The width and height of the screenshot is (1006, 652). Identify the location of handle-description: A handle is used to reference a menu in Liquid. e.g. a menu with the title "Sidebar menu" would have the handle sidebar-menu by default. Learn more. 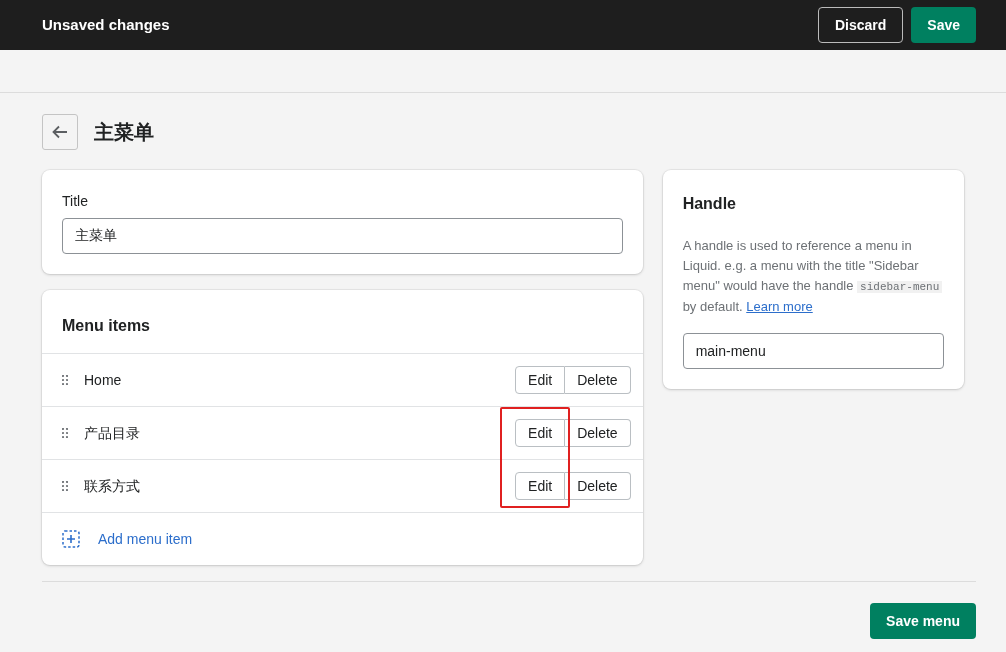
(813, 276).